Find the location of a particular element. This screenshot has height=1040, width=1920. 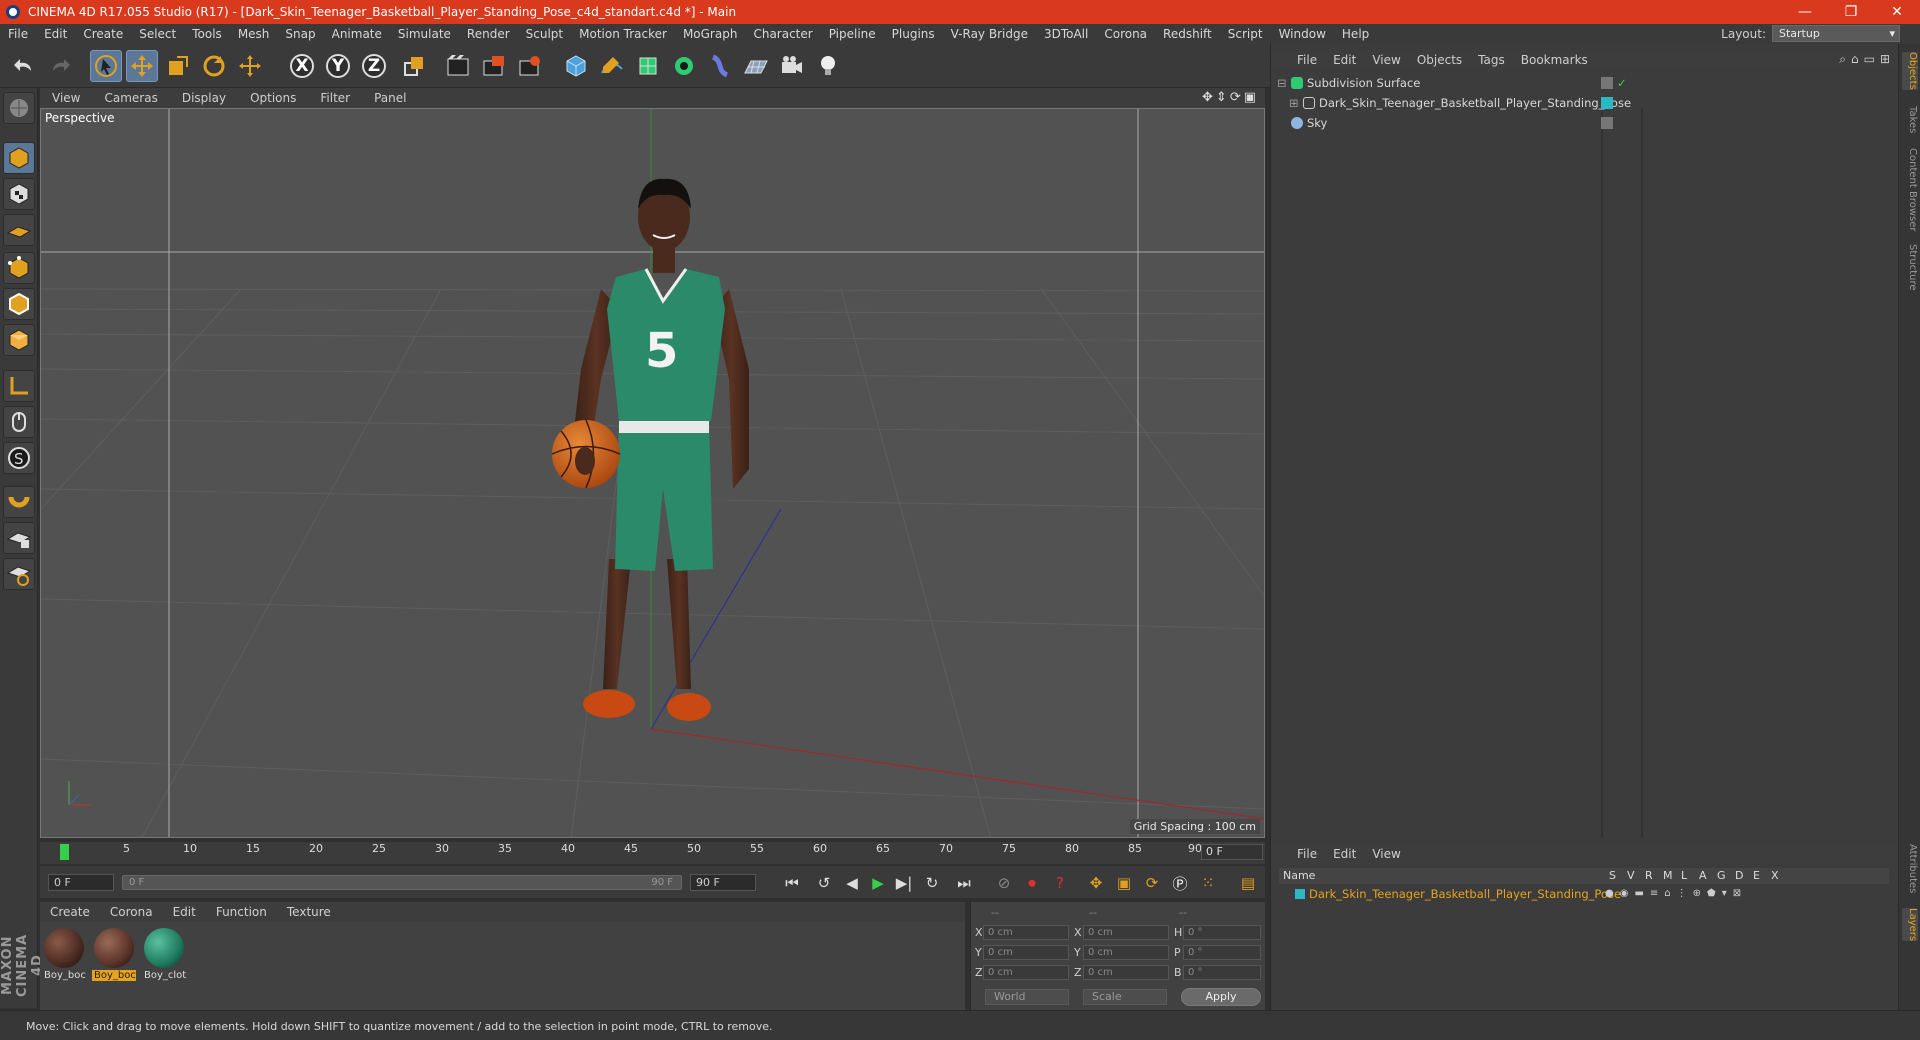

menu-render: Render is located at coordinates (488, 34).